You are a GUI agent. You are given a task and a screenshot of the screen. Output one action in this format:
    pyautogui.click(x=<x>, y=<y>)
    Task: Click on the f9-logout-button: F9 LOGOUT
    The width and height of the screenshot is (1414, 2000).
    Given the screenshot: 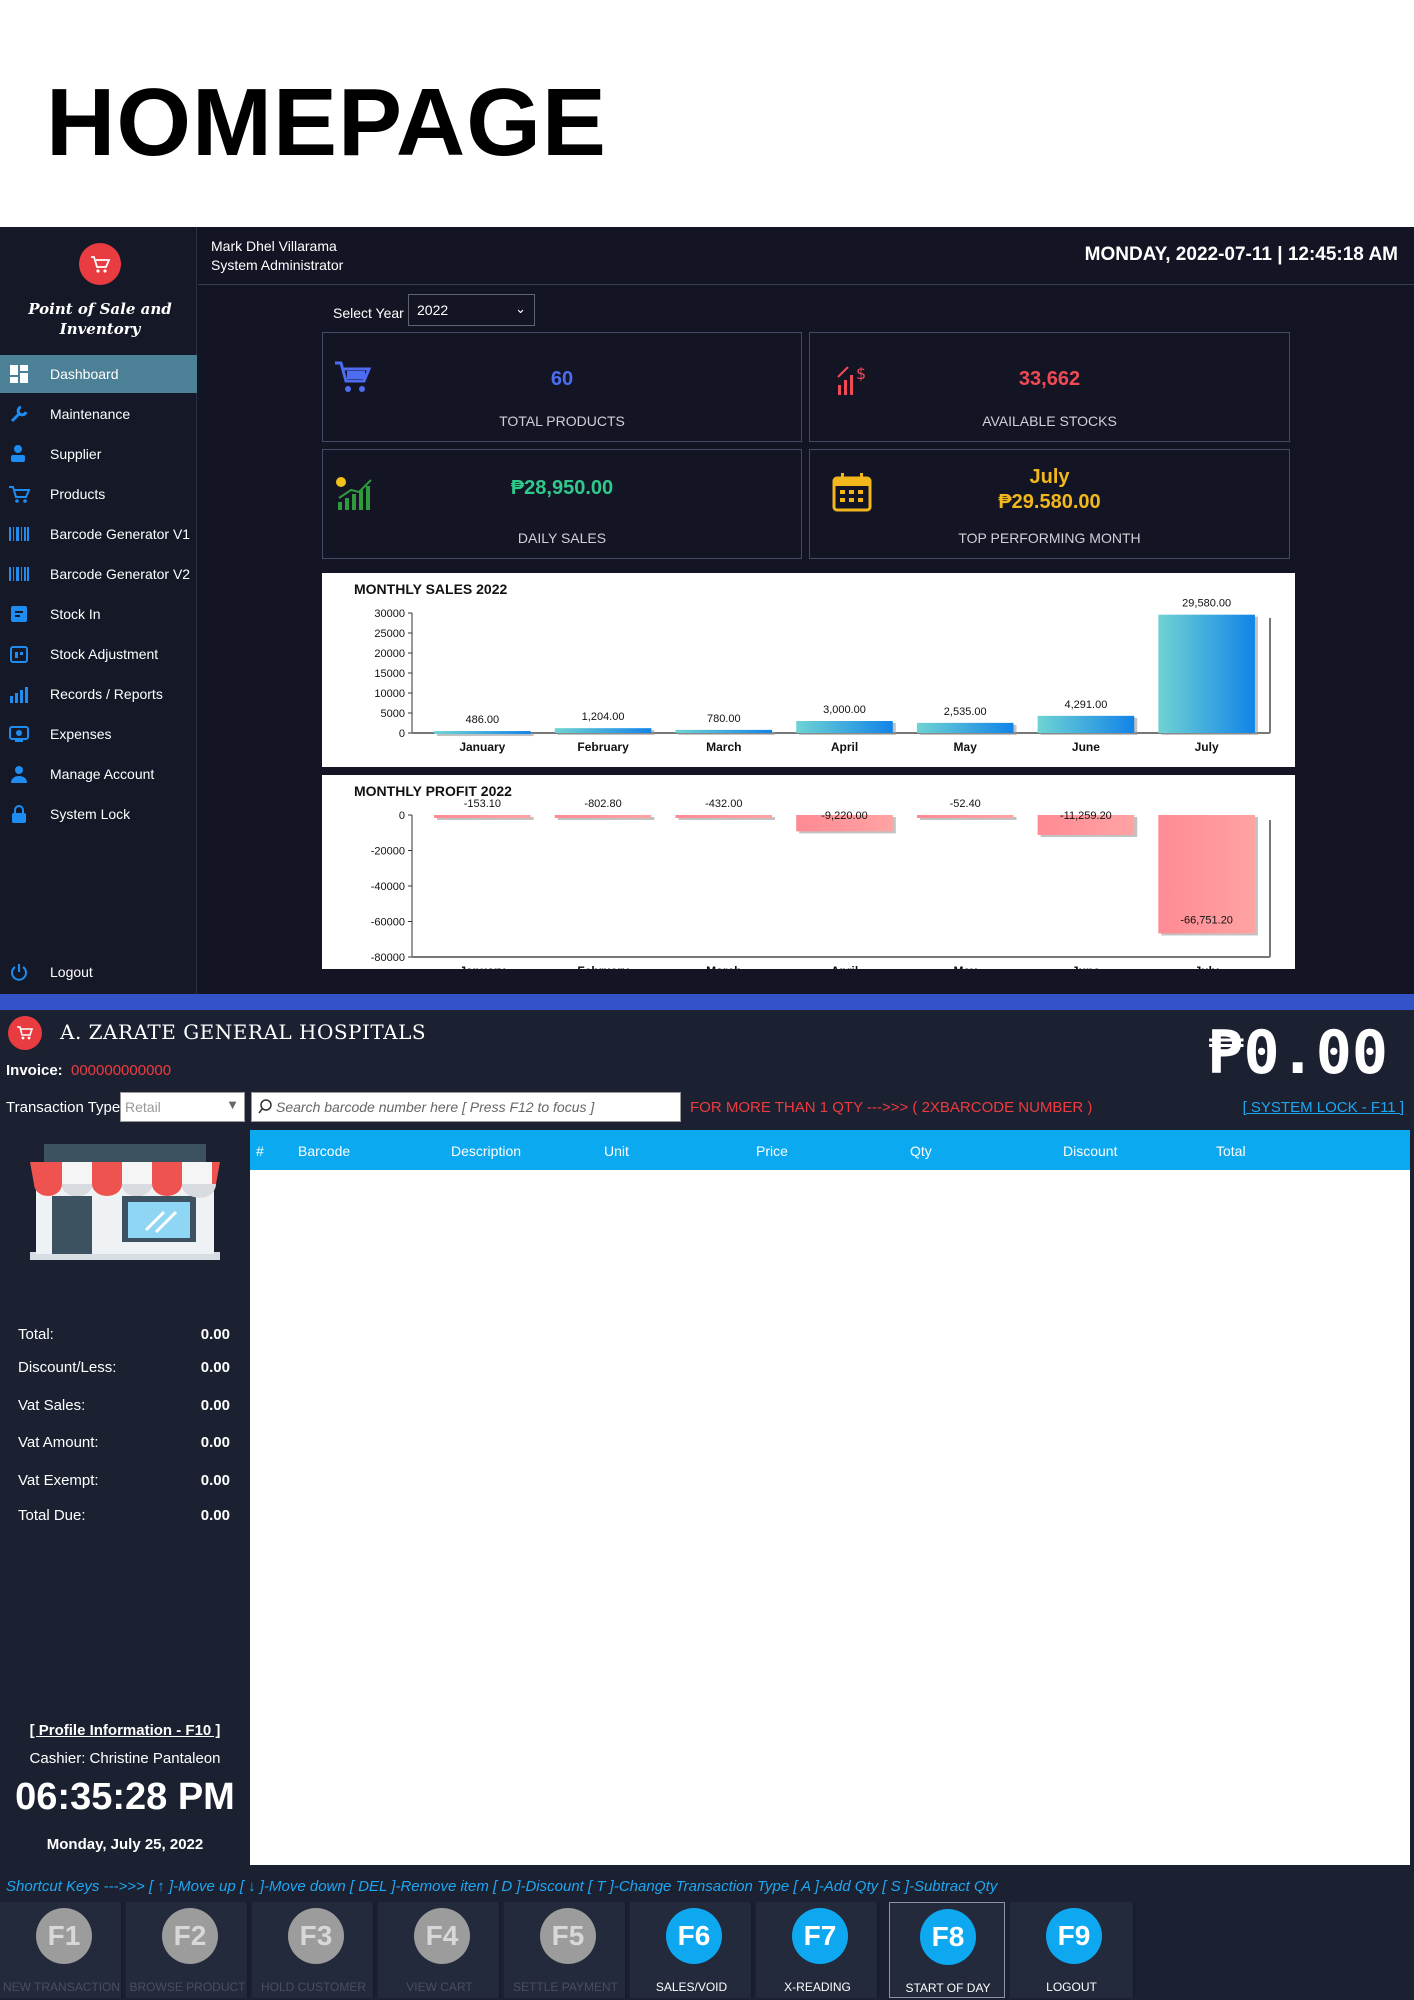 What is the action you would take?
    pyautogui.click(x=1072, y=1950)
    